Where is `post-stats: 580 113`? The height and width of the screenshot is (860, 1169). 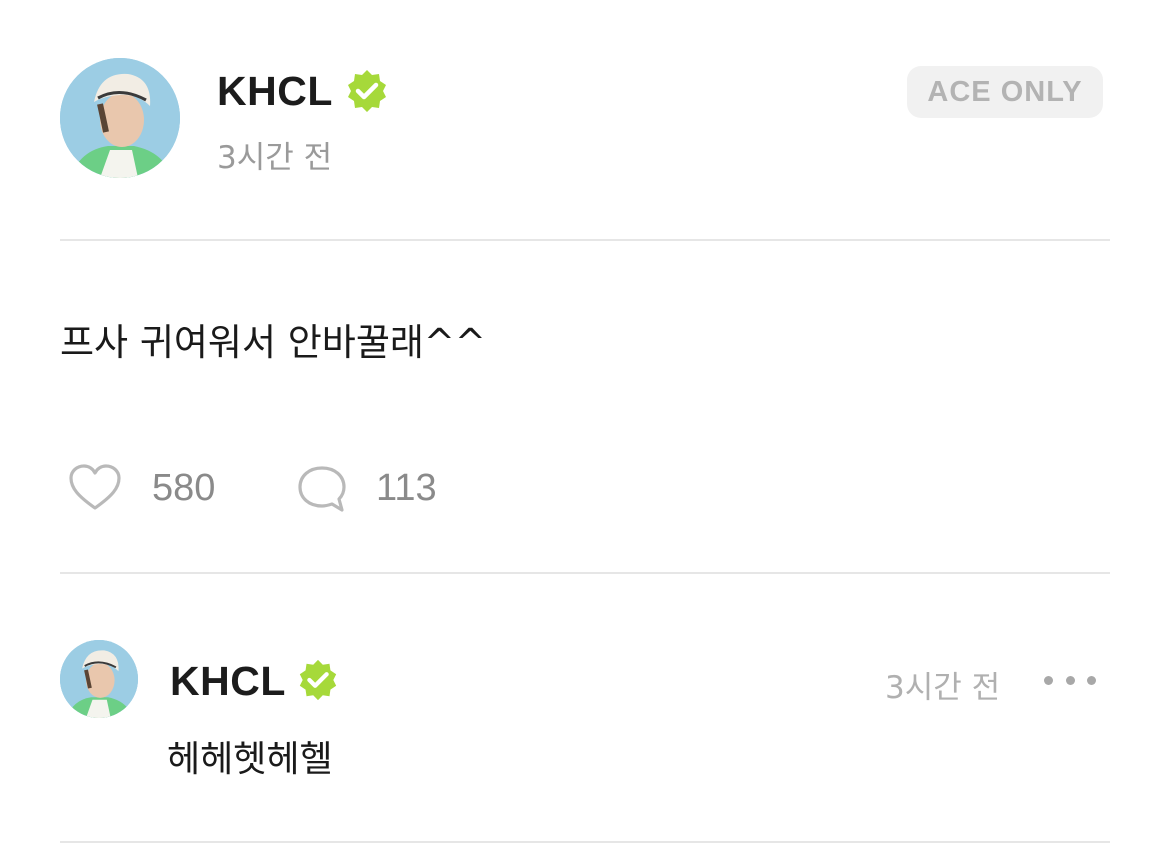 post-stats: 580 113 is located at coordinates (310, 488).